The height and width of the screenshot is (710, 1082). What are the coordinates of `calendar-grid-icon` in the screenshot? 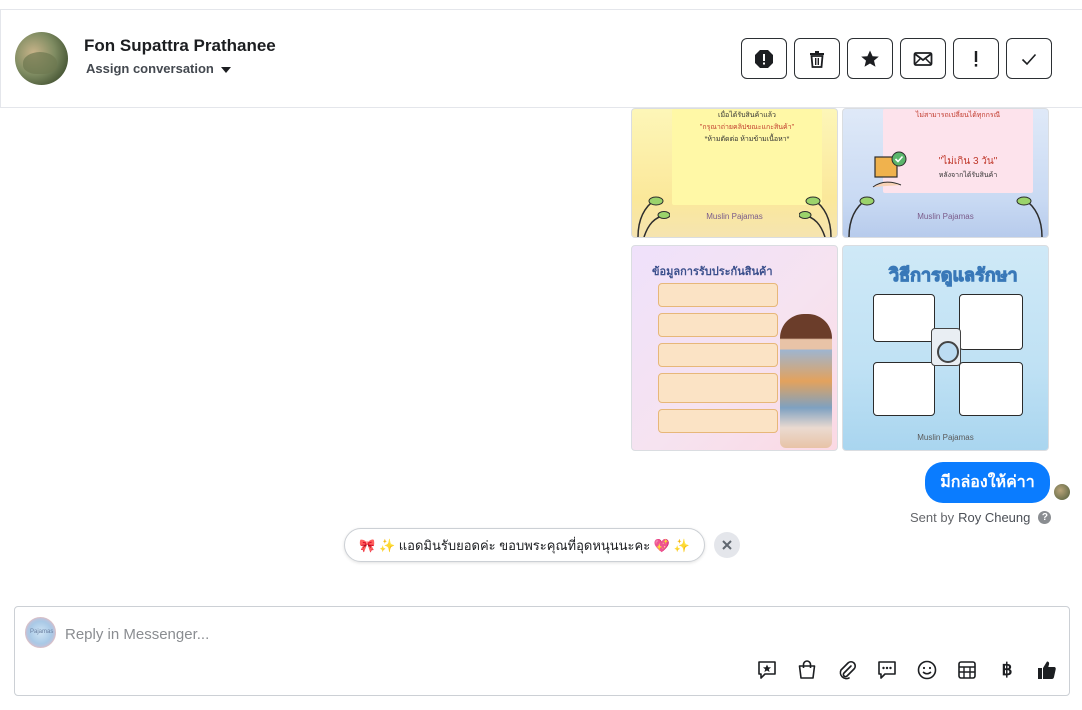 It's located at (967, 670).